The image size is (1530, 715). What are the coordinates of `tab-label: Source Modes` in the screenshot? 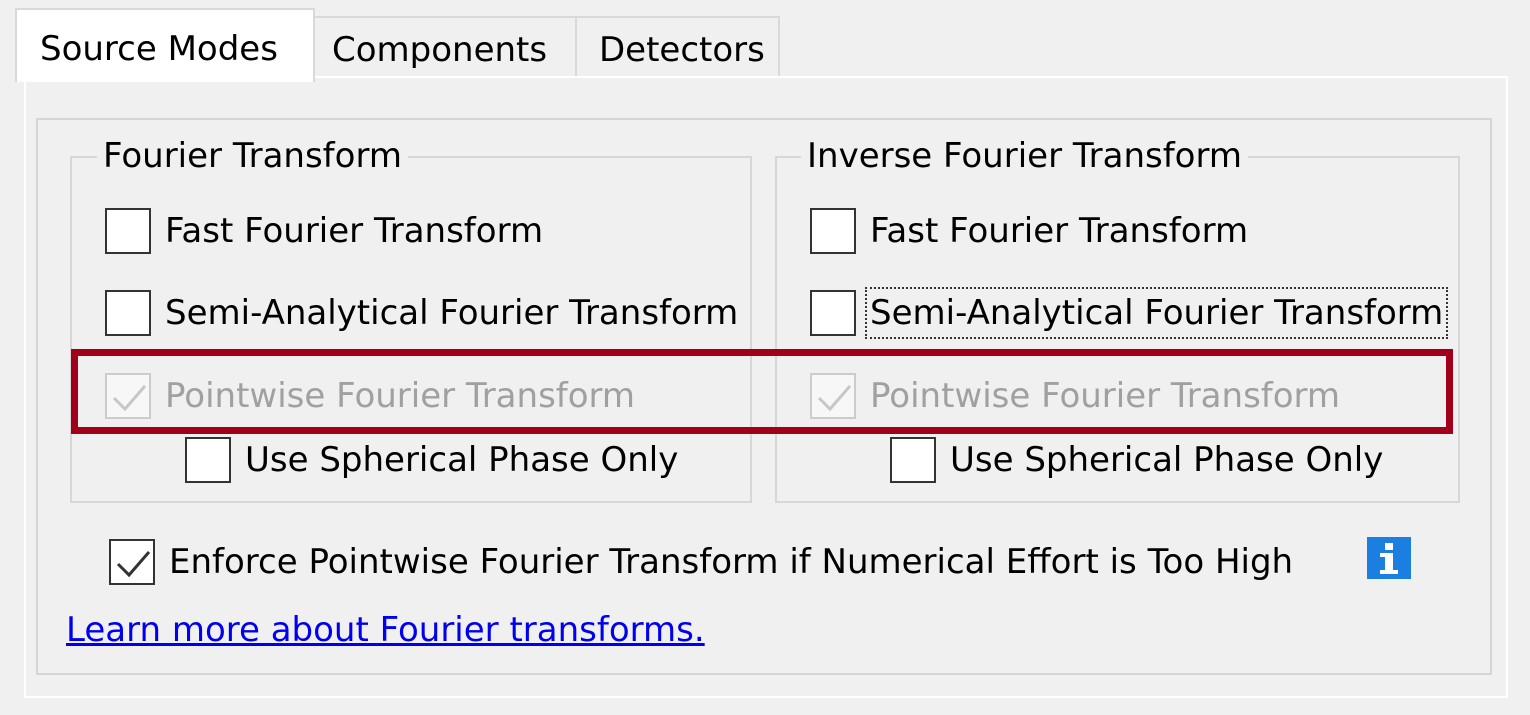 It's located at (159, 49).